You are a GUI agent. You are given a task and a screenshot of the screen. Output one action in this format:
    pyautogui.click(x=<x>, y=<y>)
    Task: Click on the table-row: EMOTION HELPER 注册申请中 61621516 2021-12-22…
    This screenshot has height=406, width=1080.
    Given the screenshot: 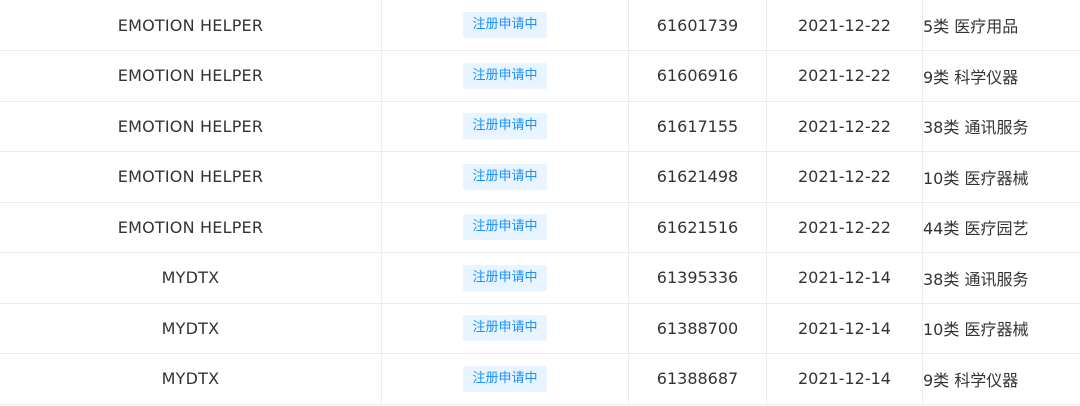 What is the action you would take?
    pyautogui.click(x=540, y=227)
    